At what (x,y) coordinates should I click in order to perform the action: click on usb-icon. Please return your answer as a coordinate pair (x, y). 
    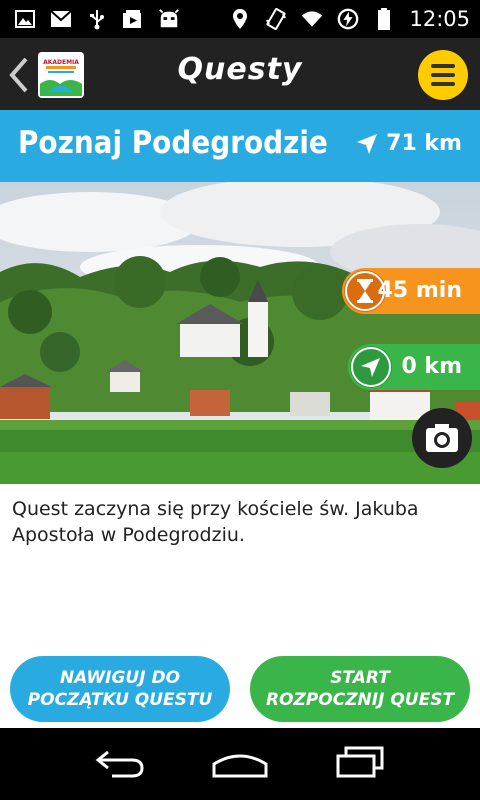
    Looking at the image, I should click on (97, 19).